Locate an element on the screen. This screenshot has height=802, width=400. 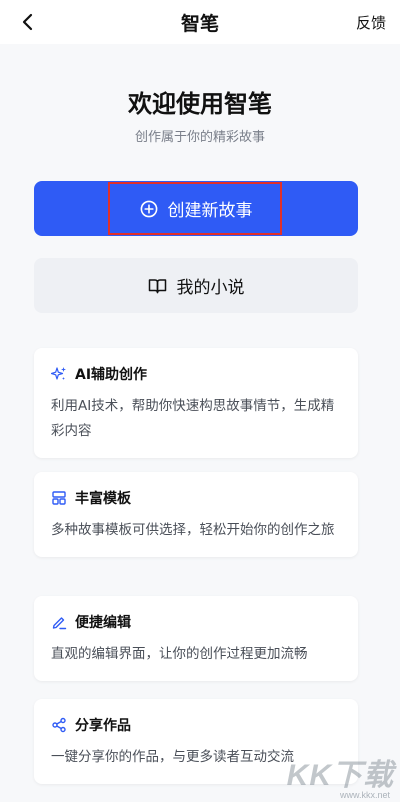
pencil-icon is located at coordinates (59, 622).